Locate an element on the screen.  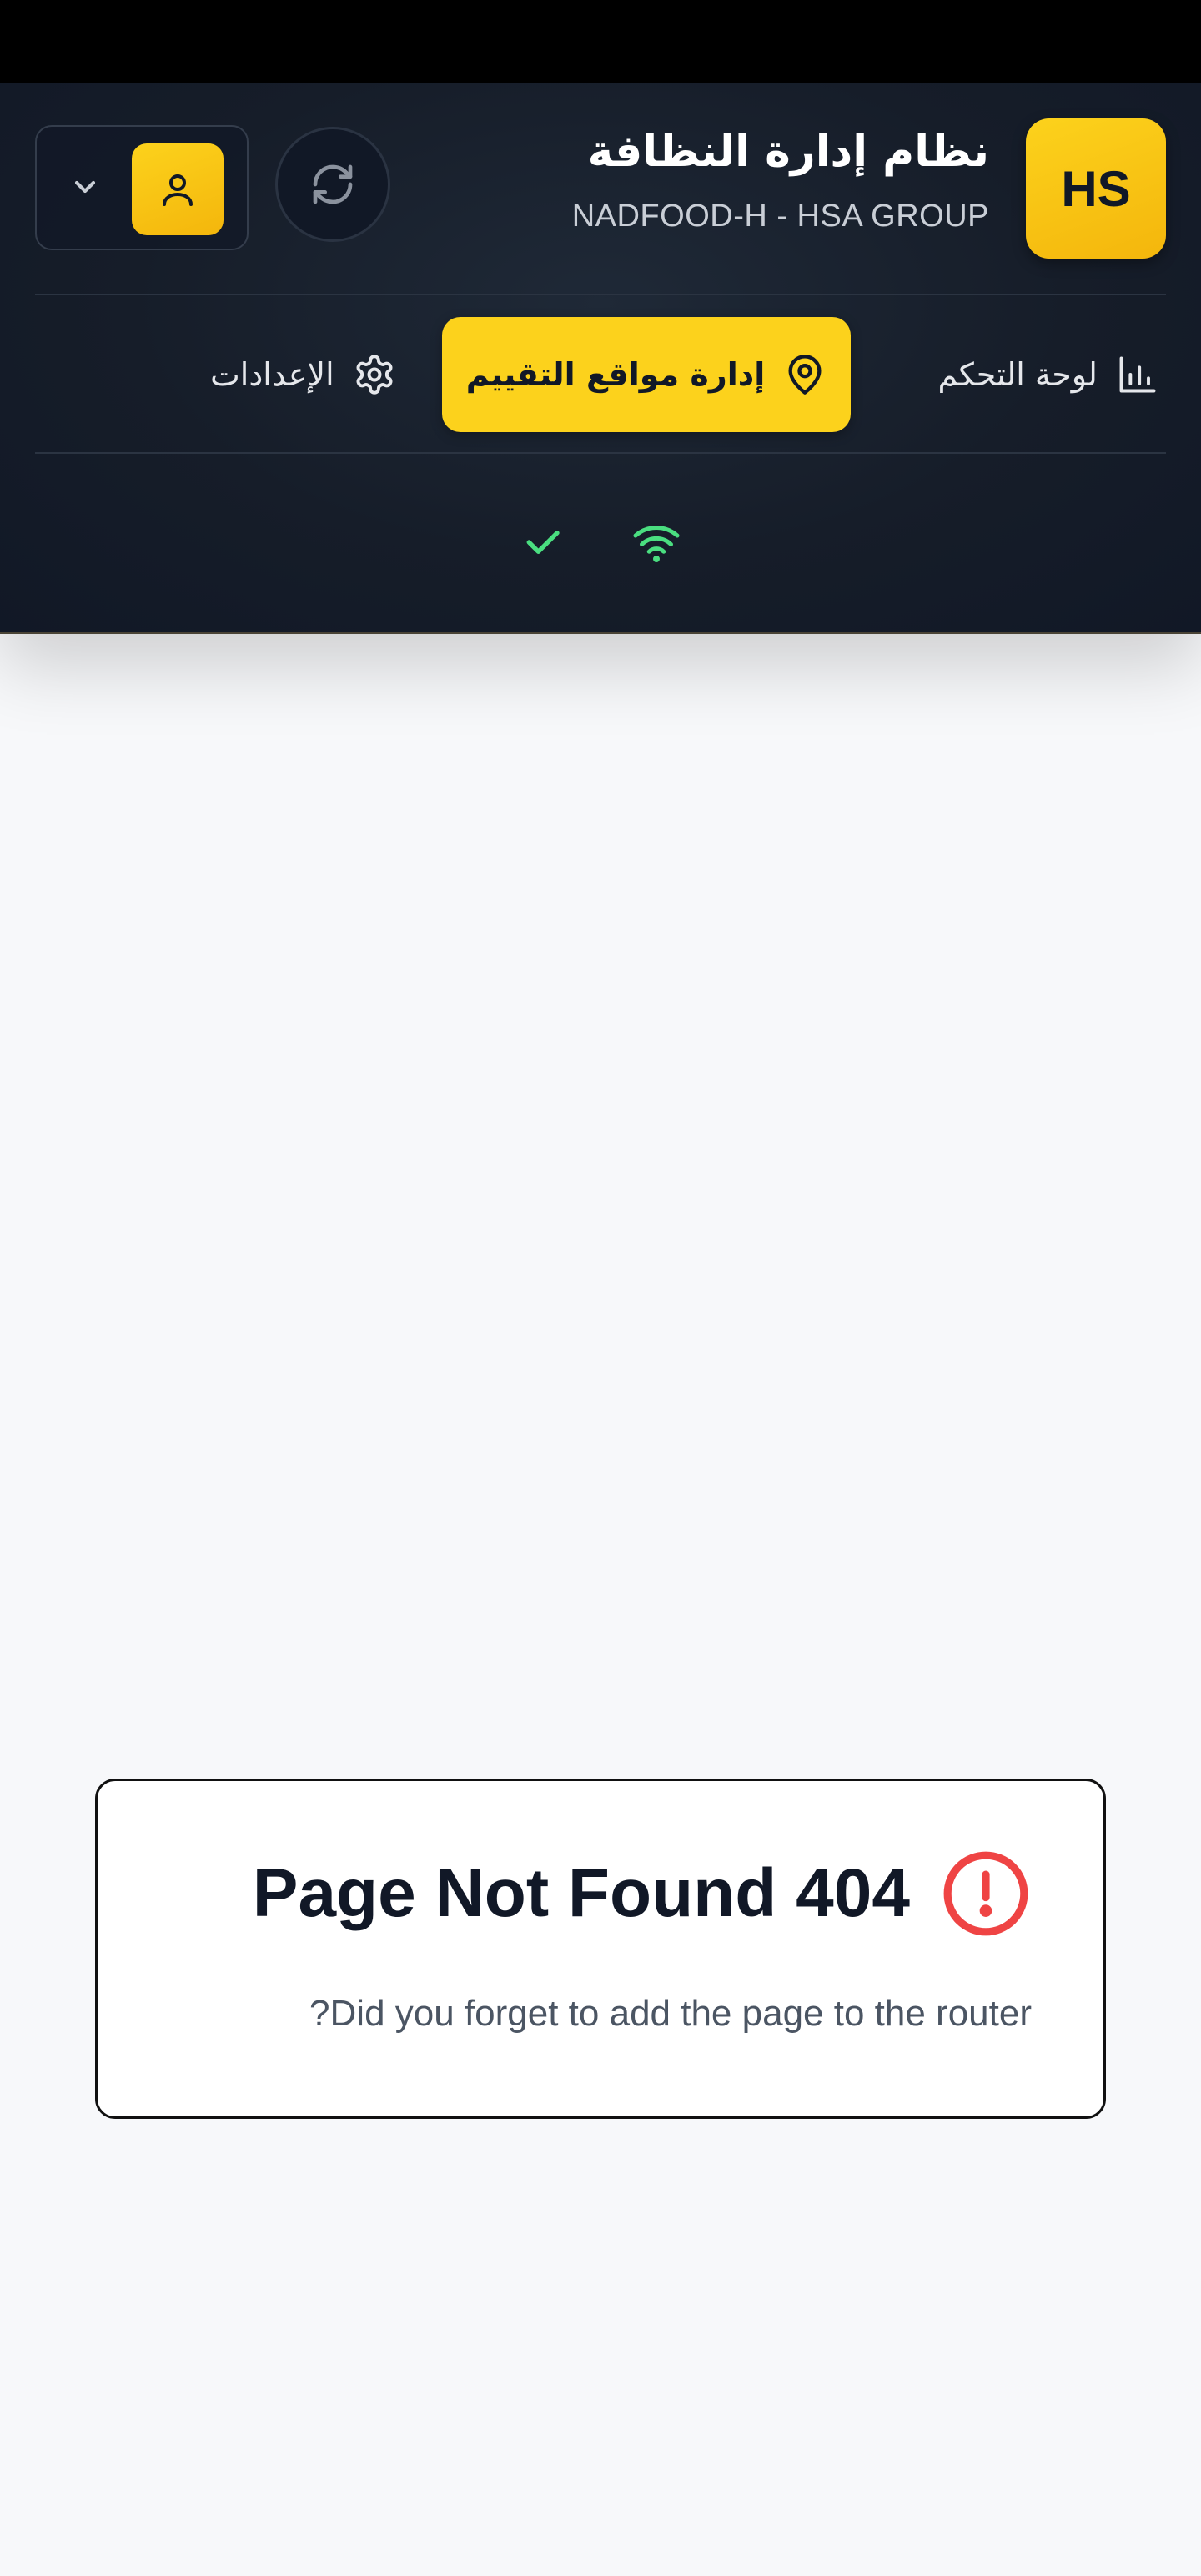
nav-item-sites: إدارة مواقع التقييم is located at coordinates (647, 374).